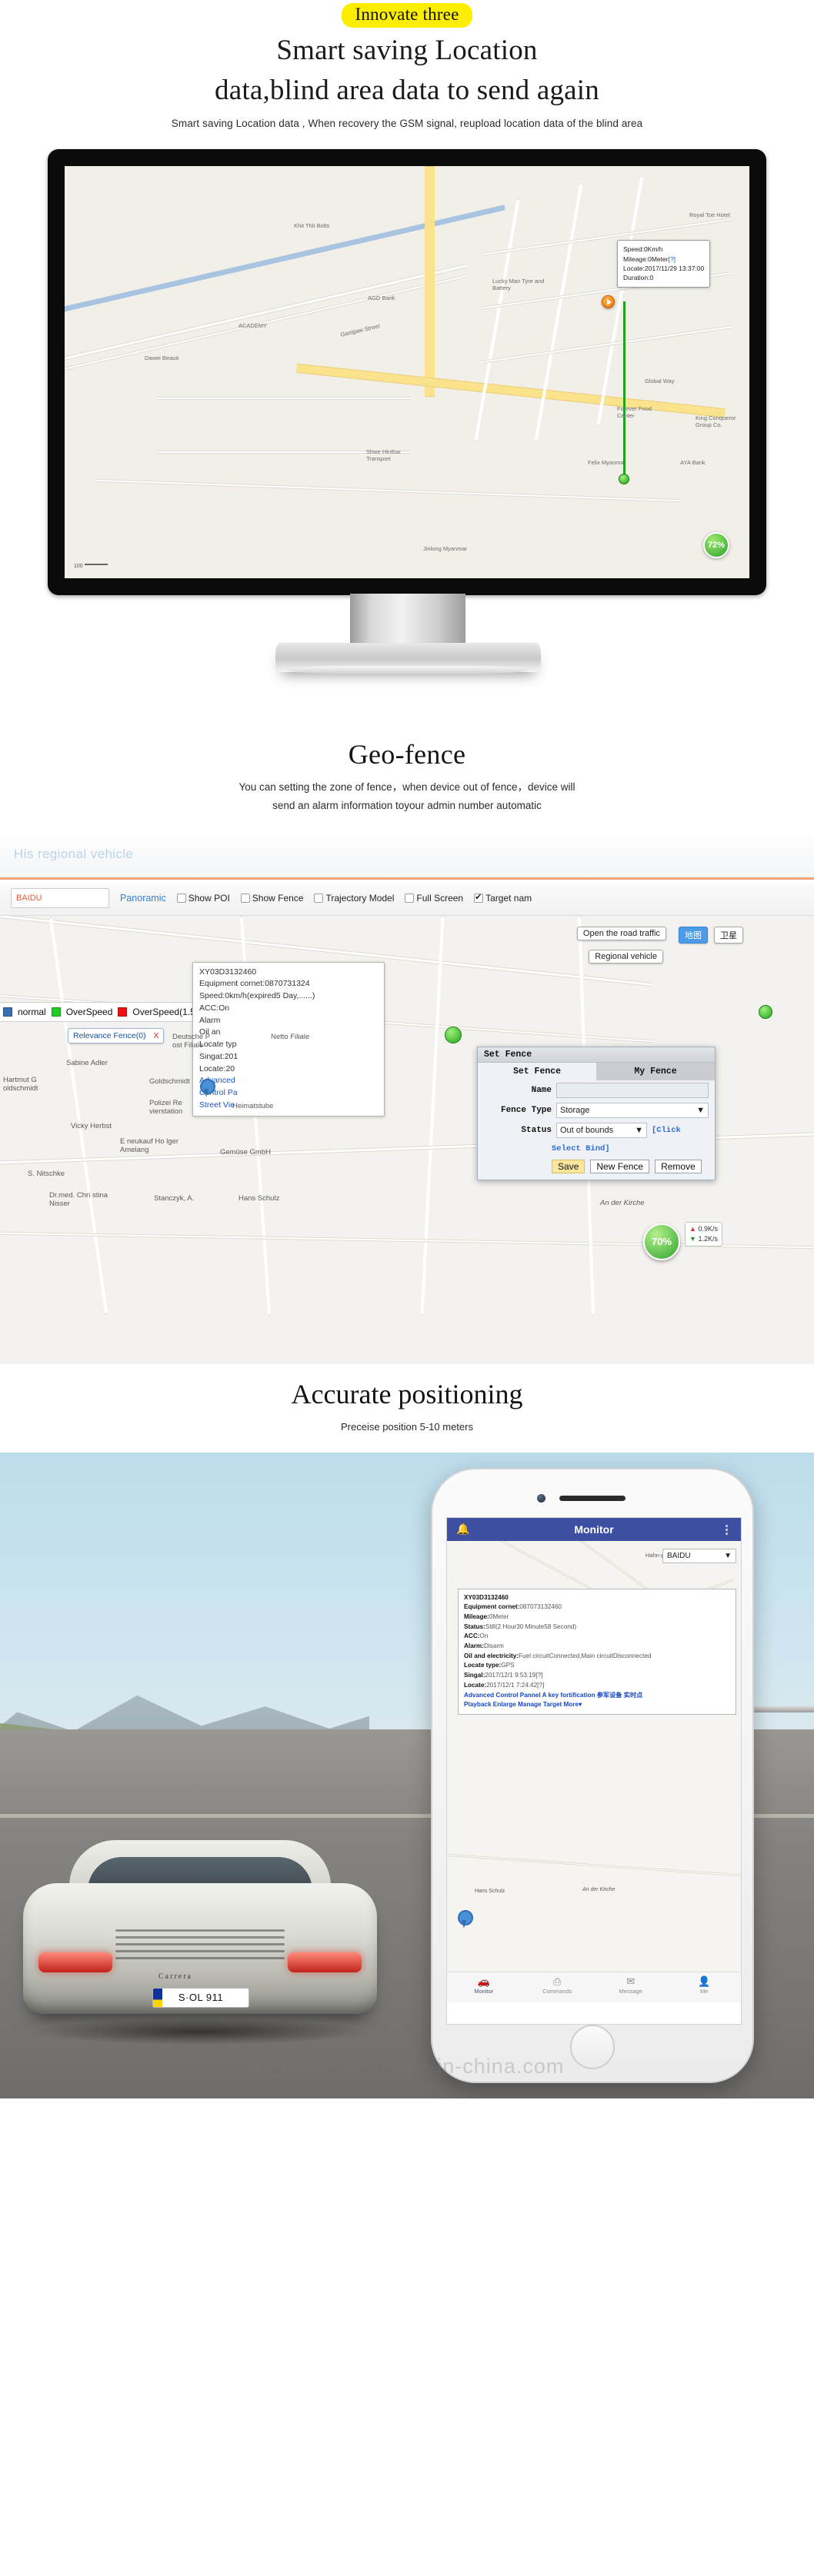 The width and height of the screenshot is (814, 2576). I want to click on map-label: Hans Schulz, so click(259, 1198).